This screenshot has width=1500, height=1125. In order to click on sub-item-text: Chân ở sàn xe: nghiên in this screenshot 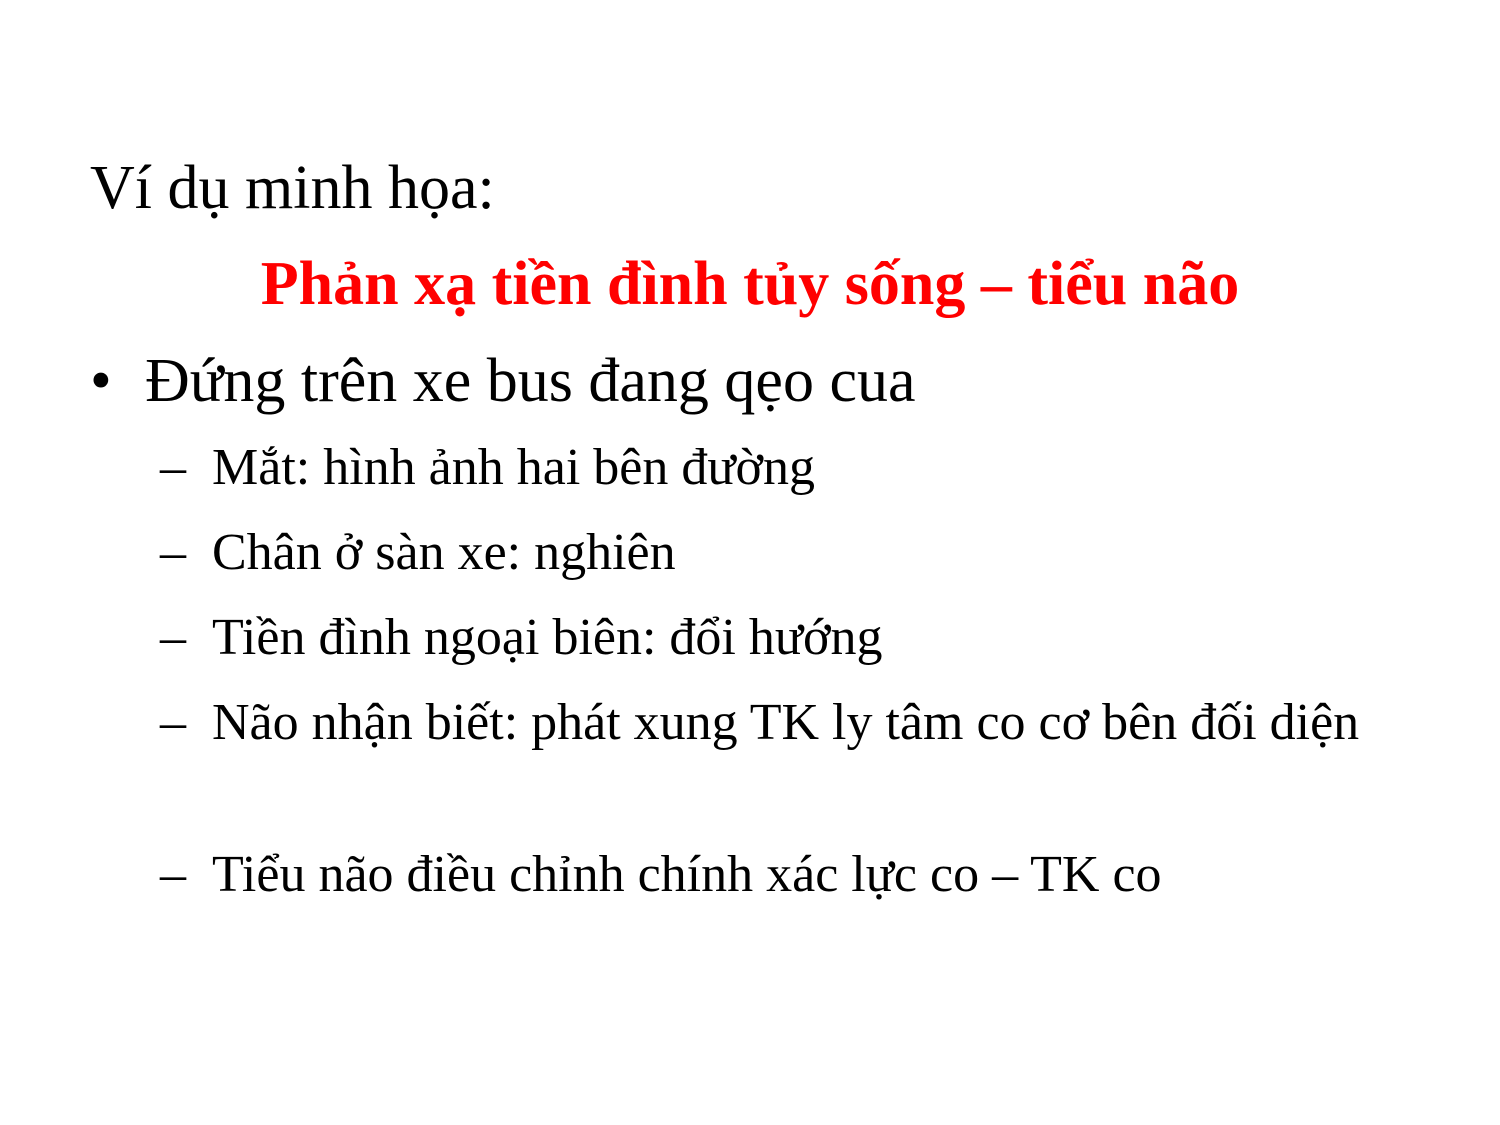, I will do `click(444, 552)`.